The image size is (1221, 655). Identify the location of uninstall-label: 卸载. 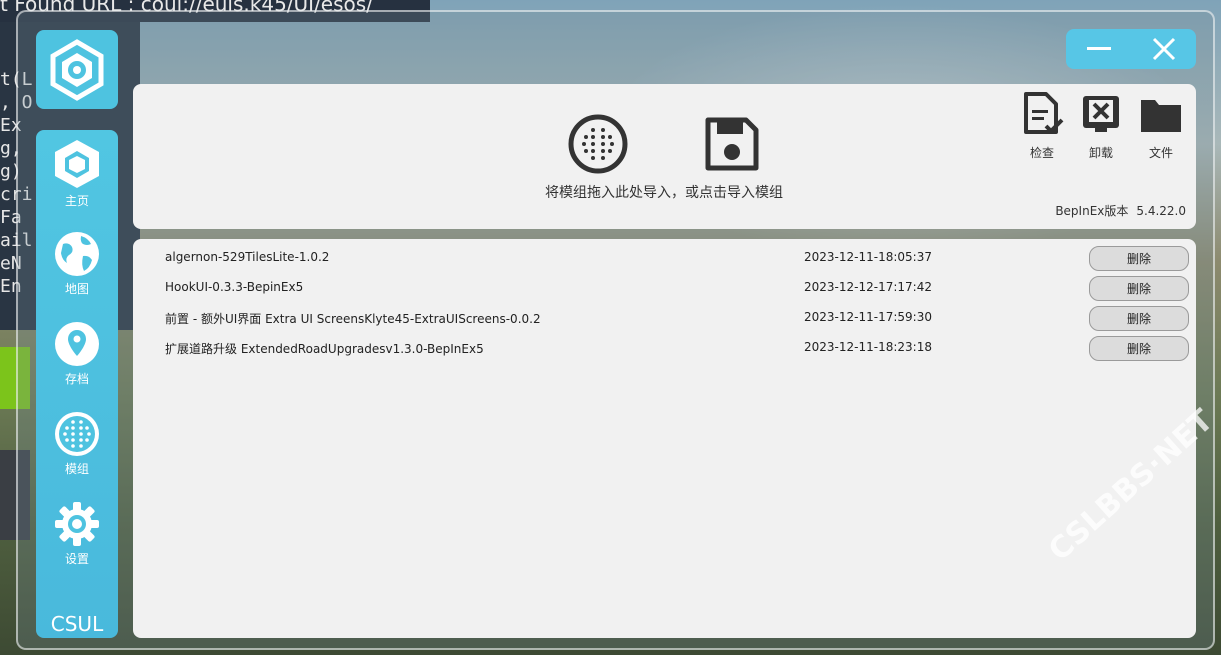
(1100, 153).